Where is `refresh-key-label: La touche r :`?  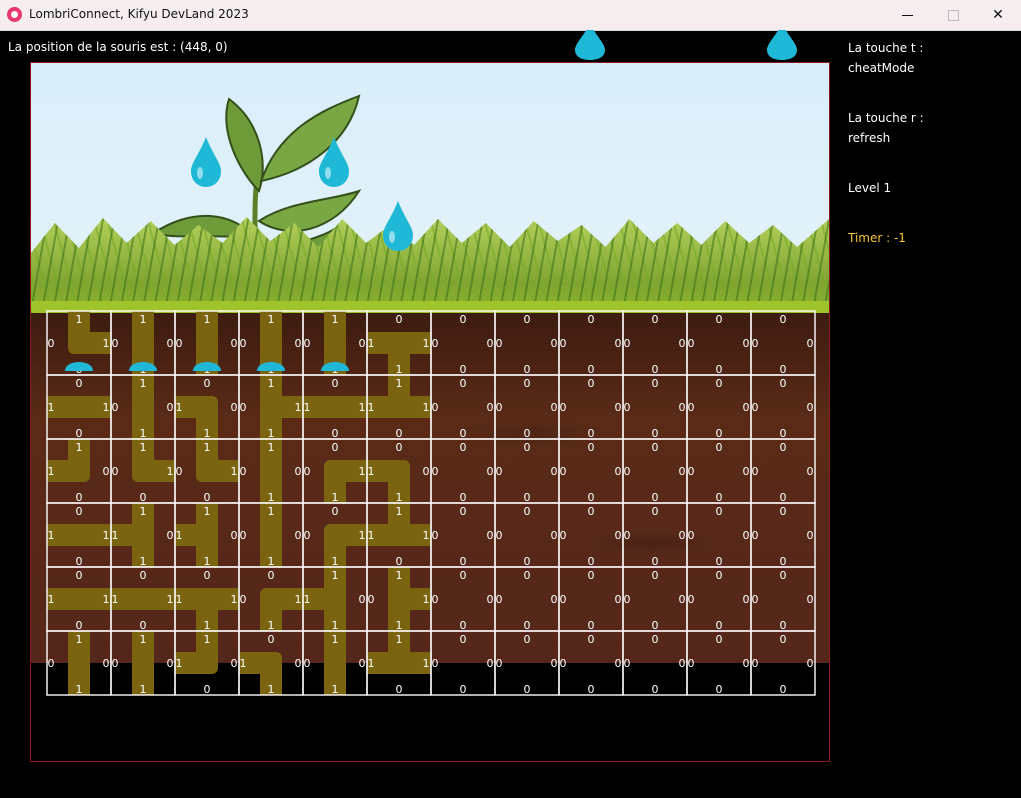 refresh-key-label: La touche r : is located at coordinates (886, 118).